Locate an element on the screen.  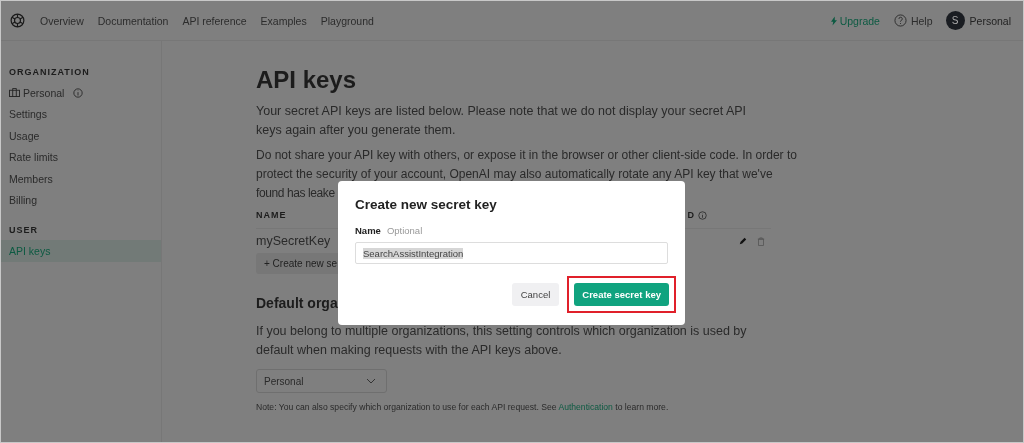
field-label: Name is located at coordinates (368, 230).